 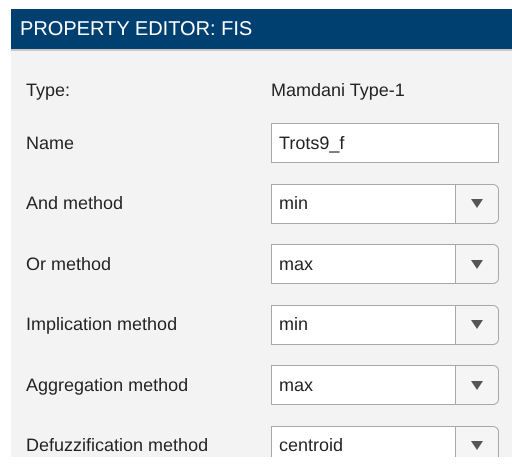 What do you see at coordinates (385, 441) in the screenshot?
I see `dropdown: centroid` at bounding box center [385, 441].